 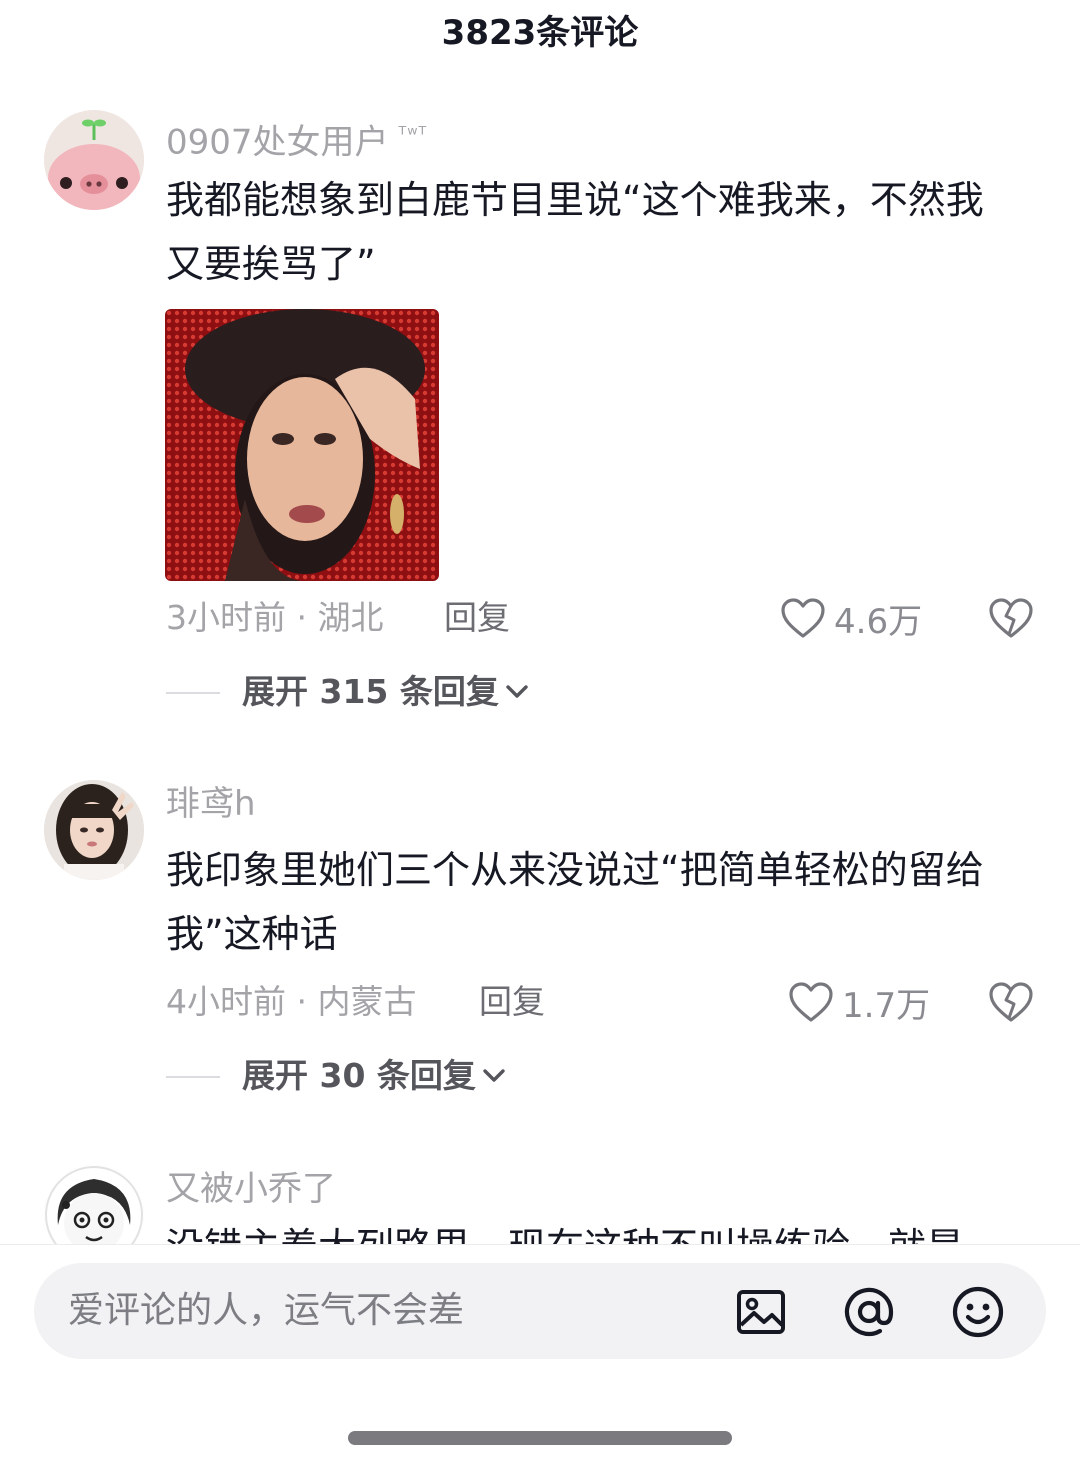 What do you see at coordinates (211, 804) in the screenshot?
I see `comment-username: 琲鸢h` at bounding box center [211, 804].